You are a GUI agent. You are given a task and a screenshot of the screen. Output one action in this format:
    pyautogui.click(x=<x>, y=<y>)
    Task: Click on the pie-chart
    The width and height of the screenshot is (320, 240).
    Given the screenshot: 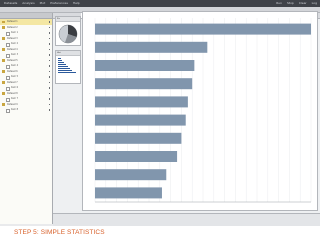 What is the action you would take?
    pyautogui.click(x=68, y=34)
    